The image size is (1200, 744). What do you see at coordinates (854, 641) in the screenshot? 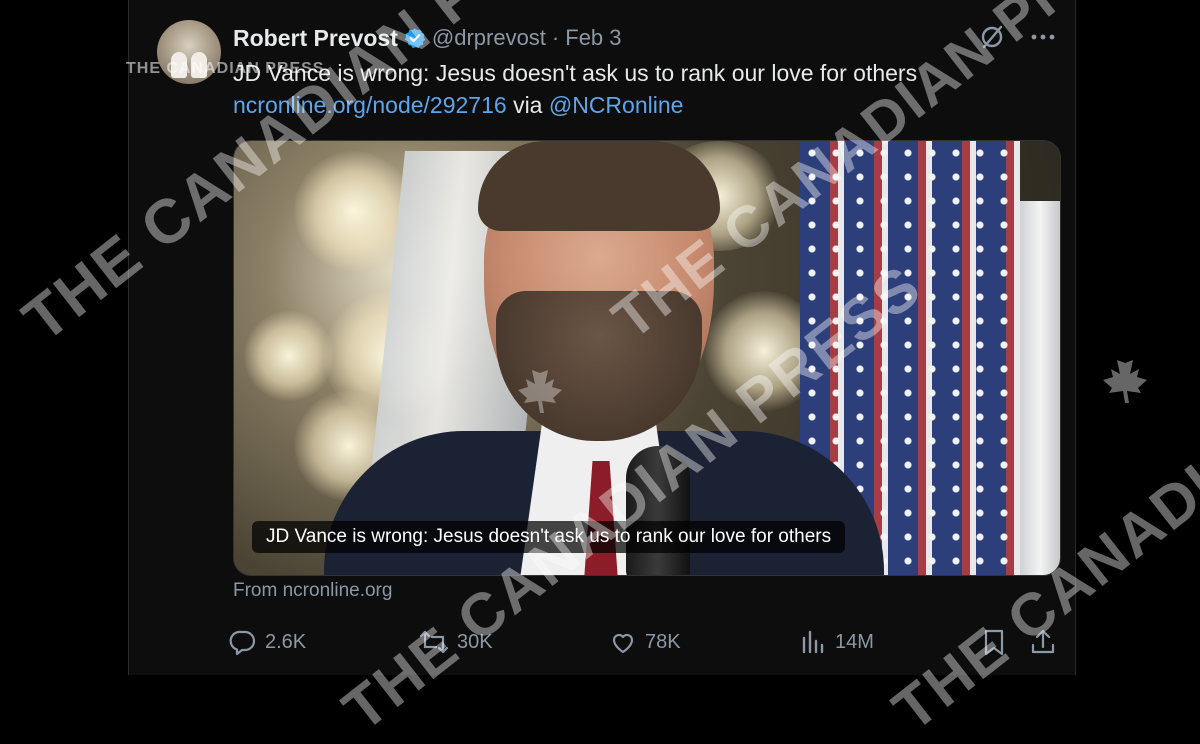
I see `views-count: 14M` at bounding box center [854, 641].